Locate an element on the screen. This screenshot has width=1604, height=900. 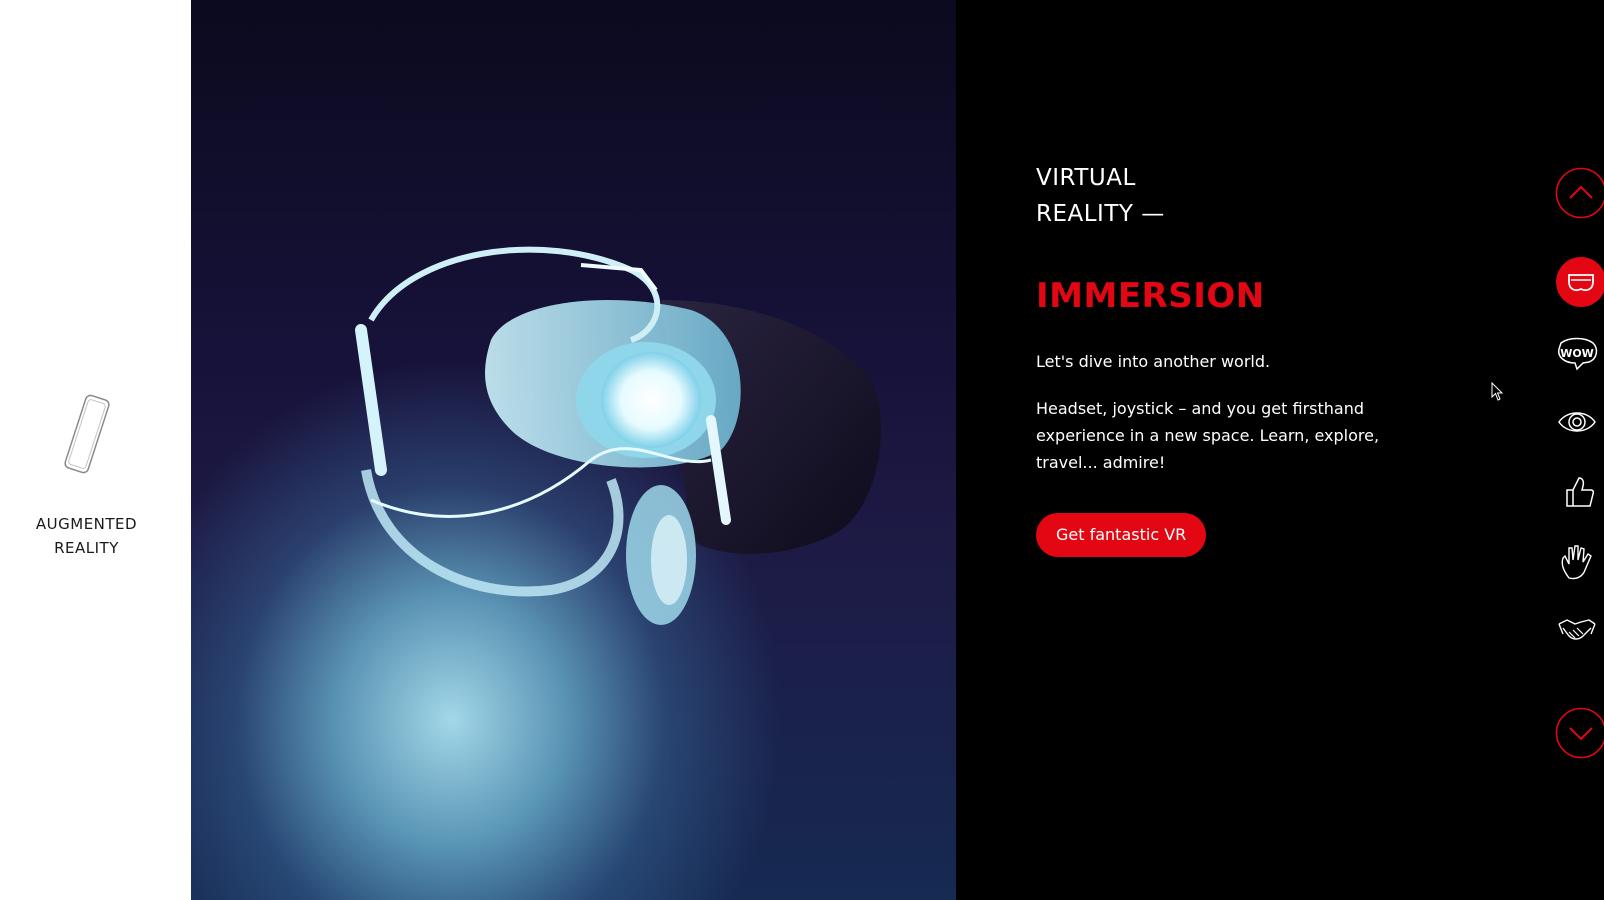
left-panel: AUGMENTED REALITY is located at coordinates (95, 450).